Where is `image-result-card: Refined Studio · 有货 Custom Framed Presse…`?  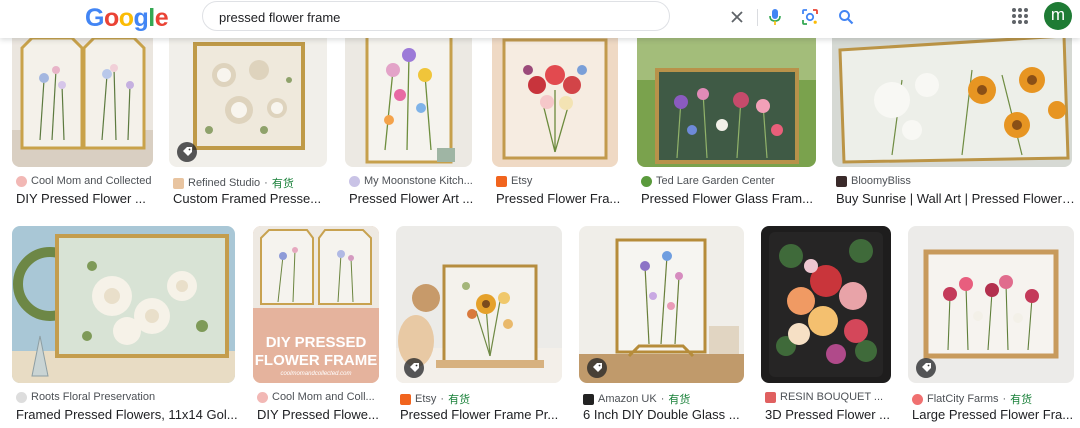
image-result-card: Refined Studio · 有货 Custom Framed Presse… is located at coordinates (248, 120).